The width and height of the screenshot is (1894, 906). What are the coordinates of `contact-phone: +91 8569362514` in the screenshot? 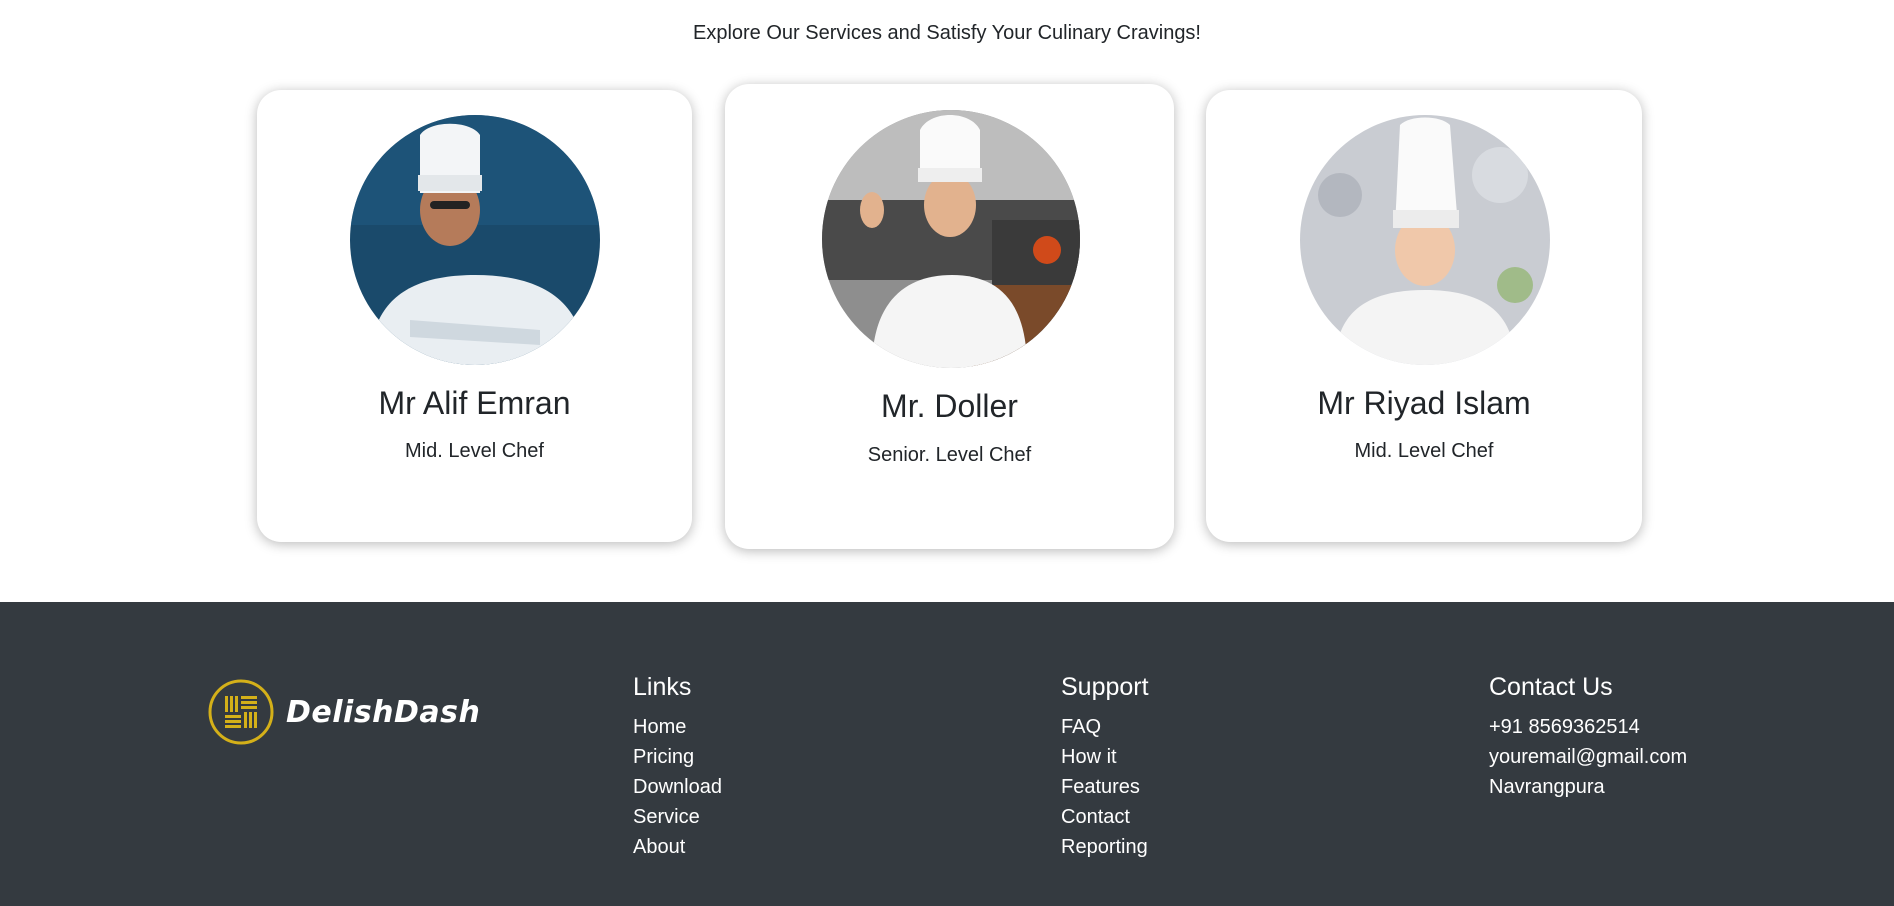 It's located at (1564, 727).